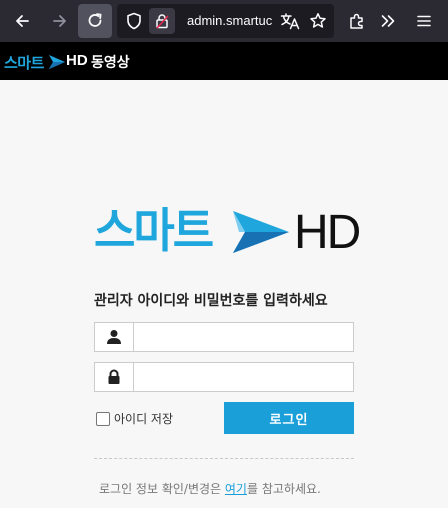 The image size is (448, 508). What do you see at coordinates (224, 458) in the screenshot?
I see `divider` at bounding box center [224, 458].